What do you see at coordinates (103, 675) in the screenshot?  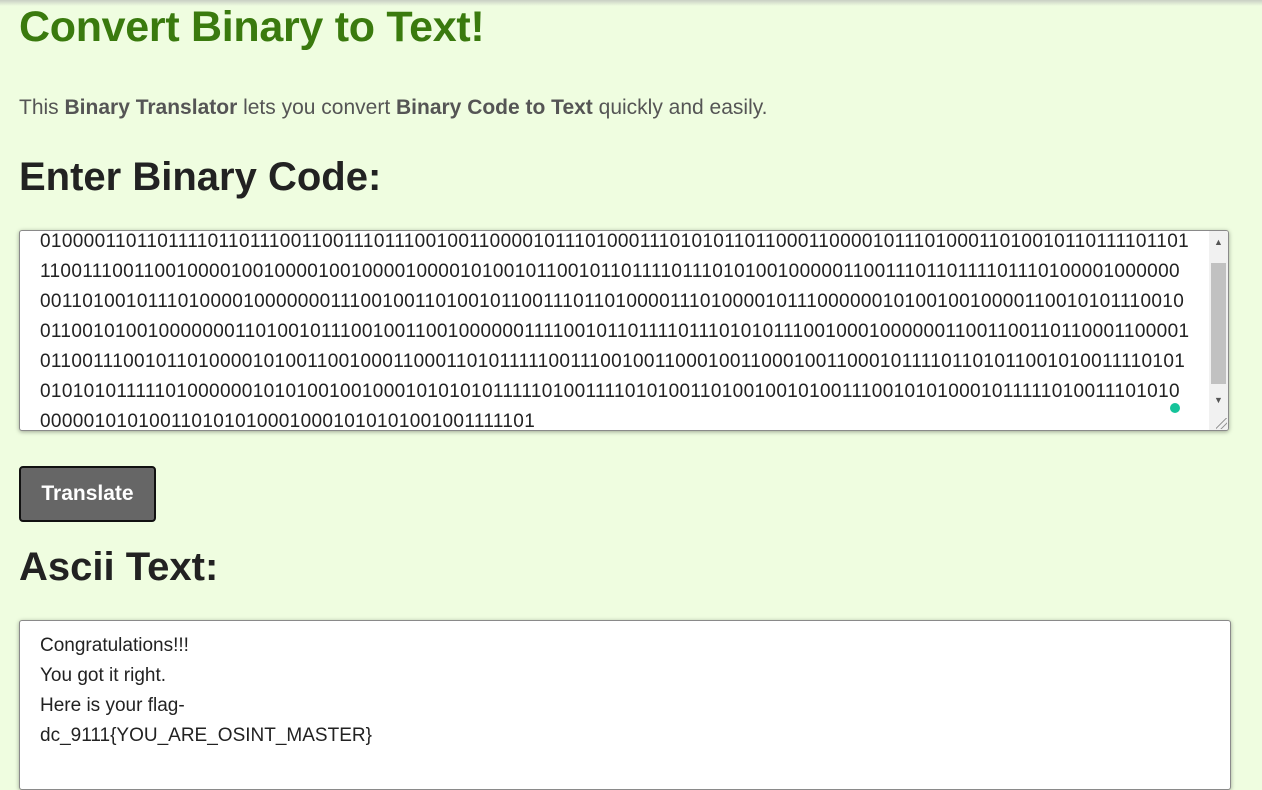 I see `ascii-output-line: You got it right.` at bounding box center [103, 675].